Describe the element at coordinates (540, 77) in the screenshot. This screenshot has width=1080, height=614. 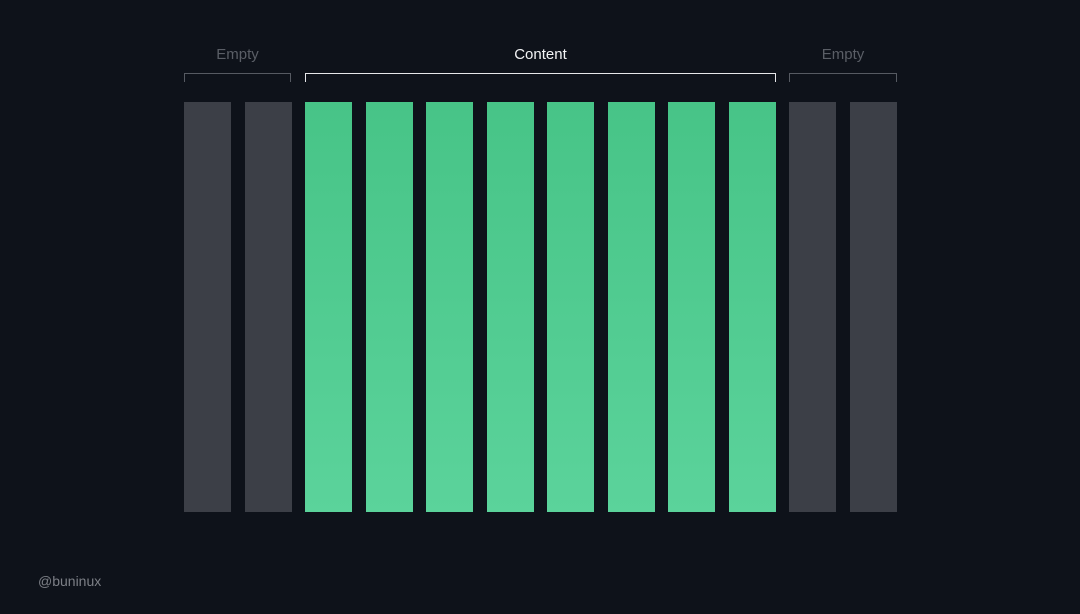
I see `content-bracket` at that location.